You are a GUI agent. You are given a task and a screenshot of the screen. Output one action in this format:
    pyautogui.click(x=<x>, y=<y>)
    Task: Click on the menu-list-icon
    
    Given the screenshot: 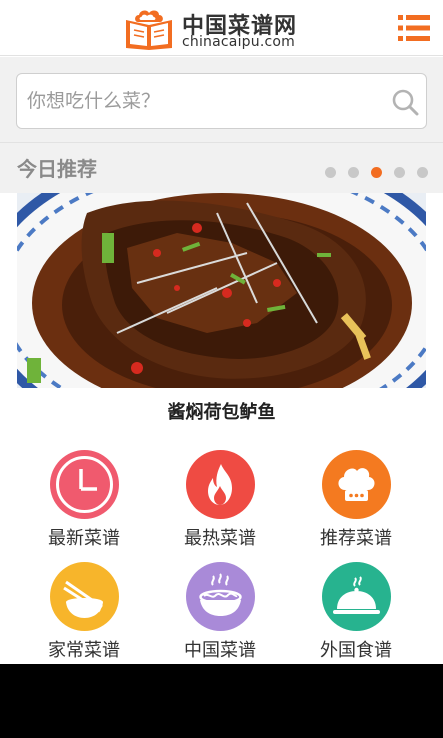 What is the action you would take?
    pyautogui.click(x=414, y=28)
    